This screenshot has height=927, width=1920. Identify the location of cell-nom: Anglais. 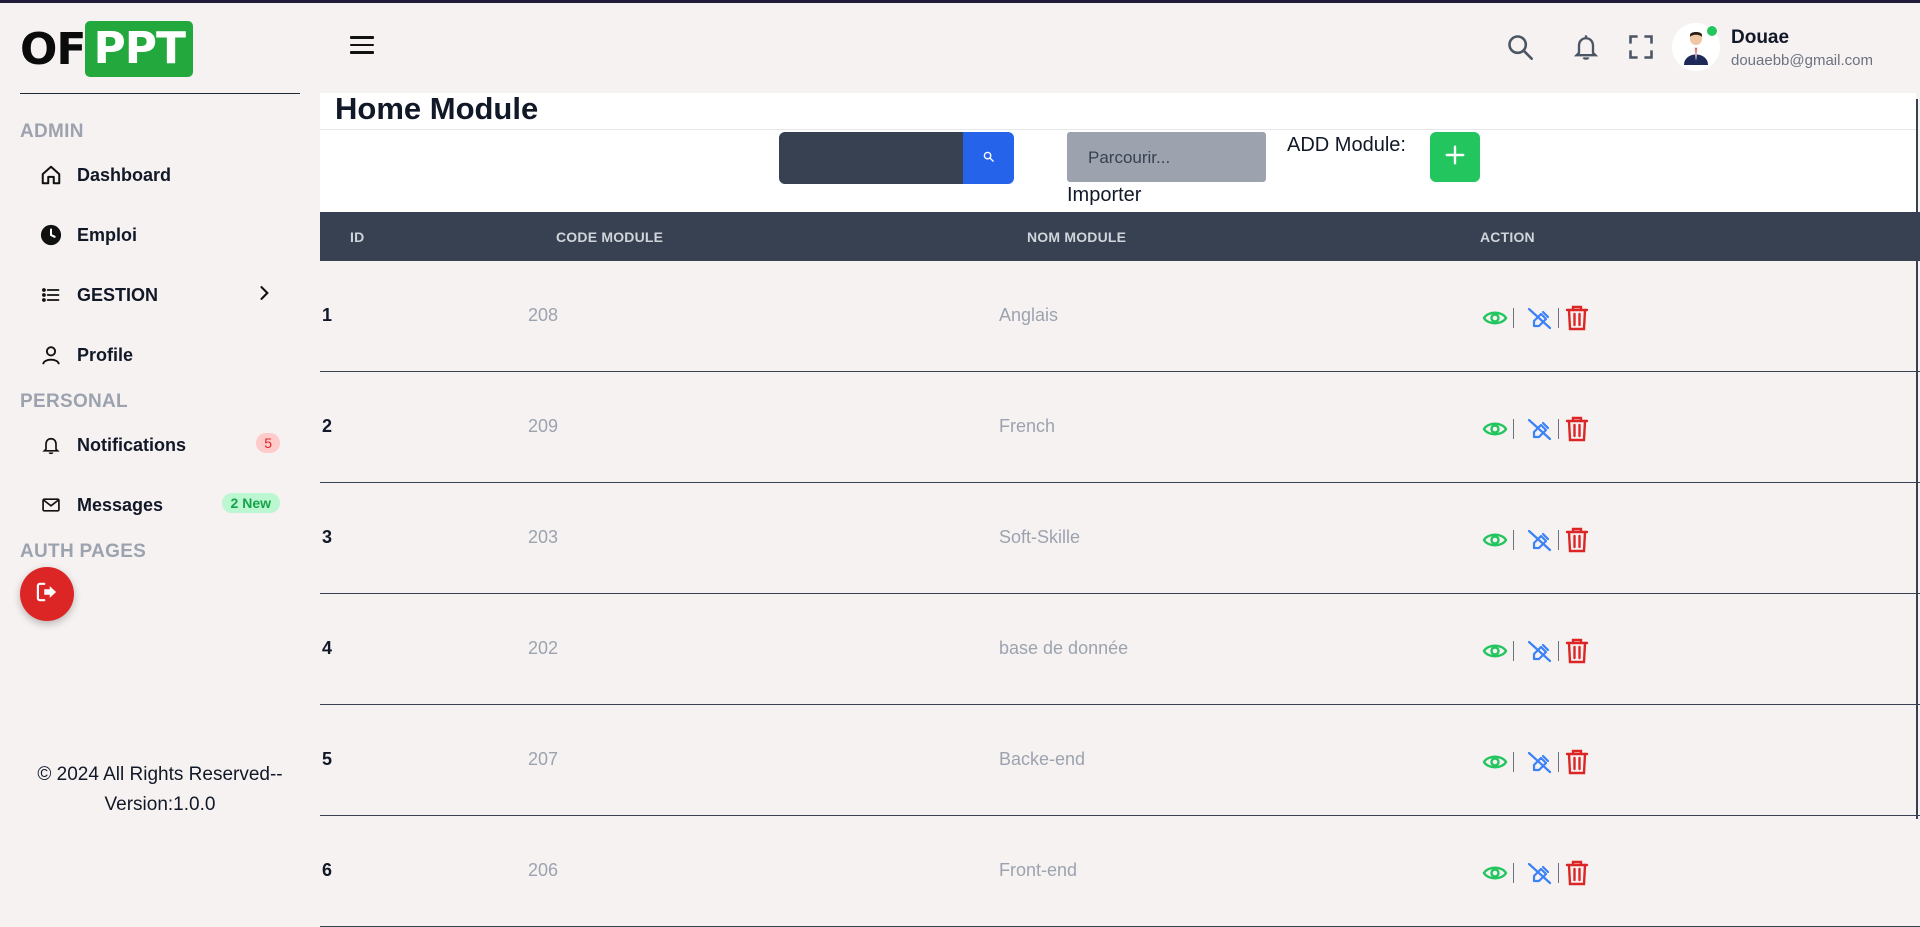
(1029, 315).